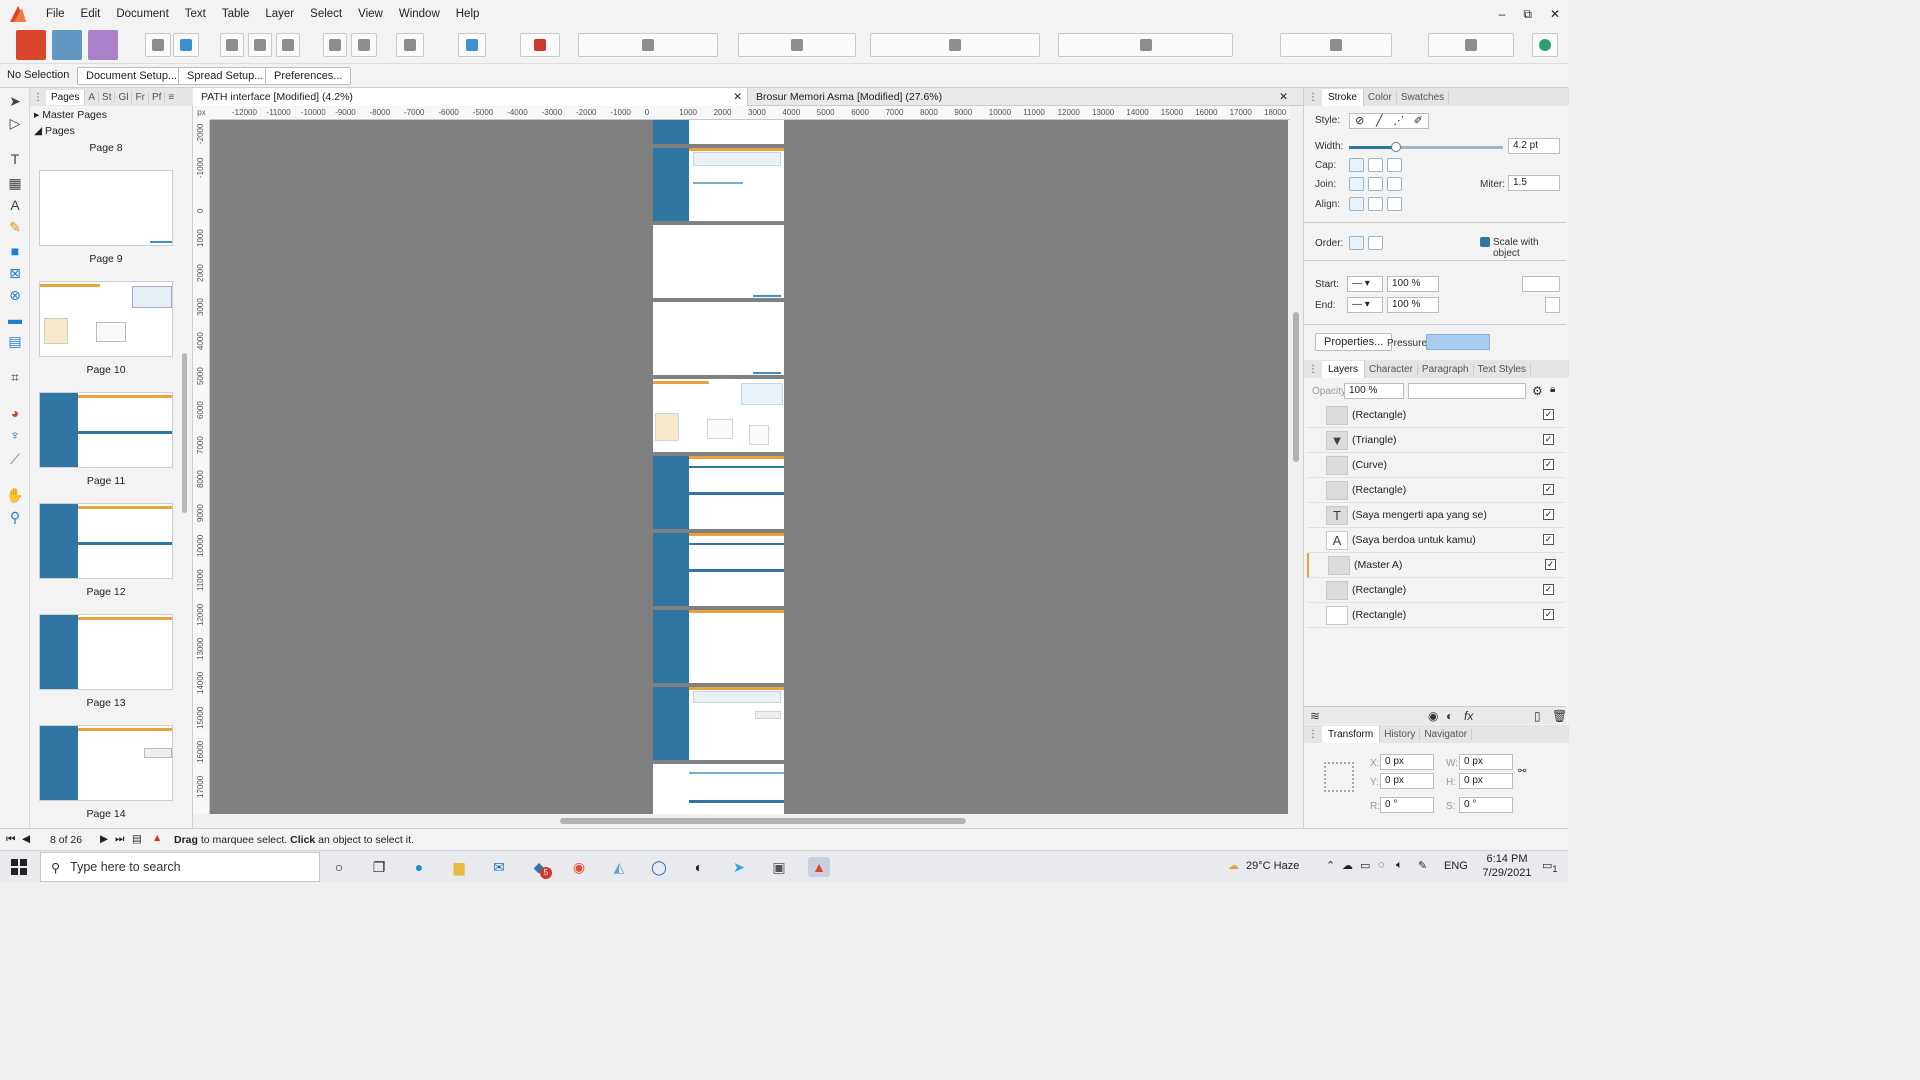 This screenshot has width=1920, height=1080. I want to click on geometry-buttons-group, so click(1471, 45).